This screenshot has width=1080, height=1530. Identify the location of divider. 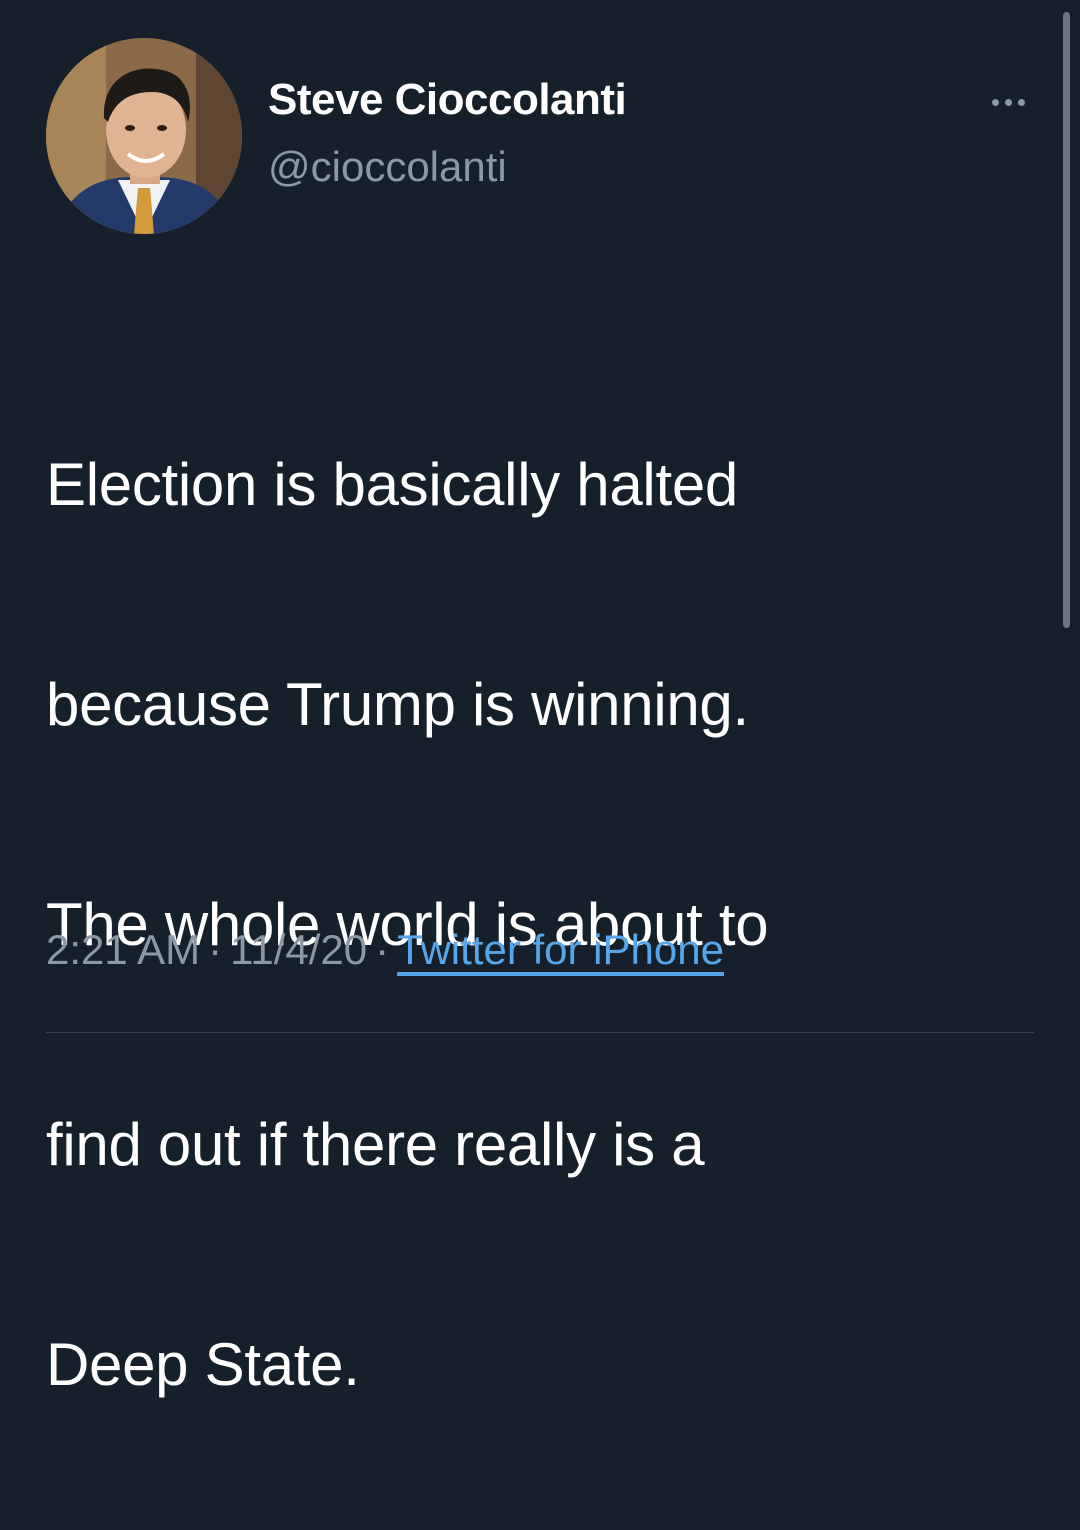
(540, 1032).